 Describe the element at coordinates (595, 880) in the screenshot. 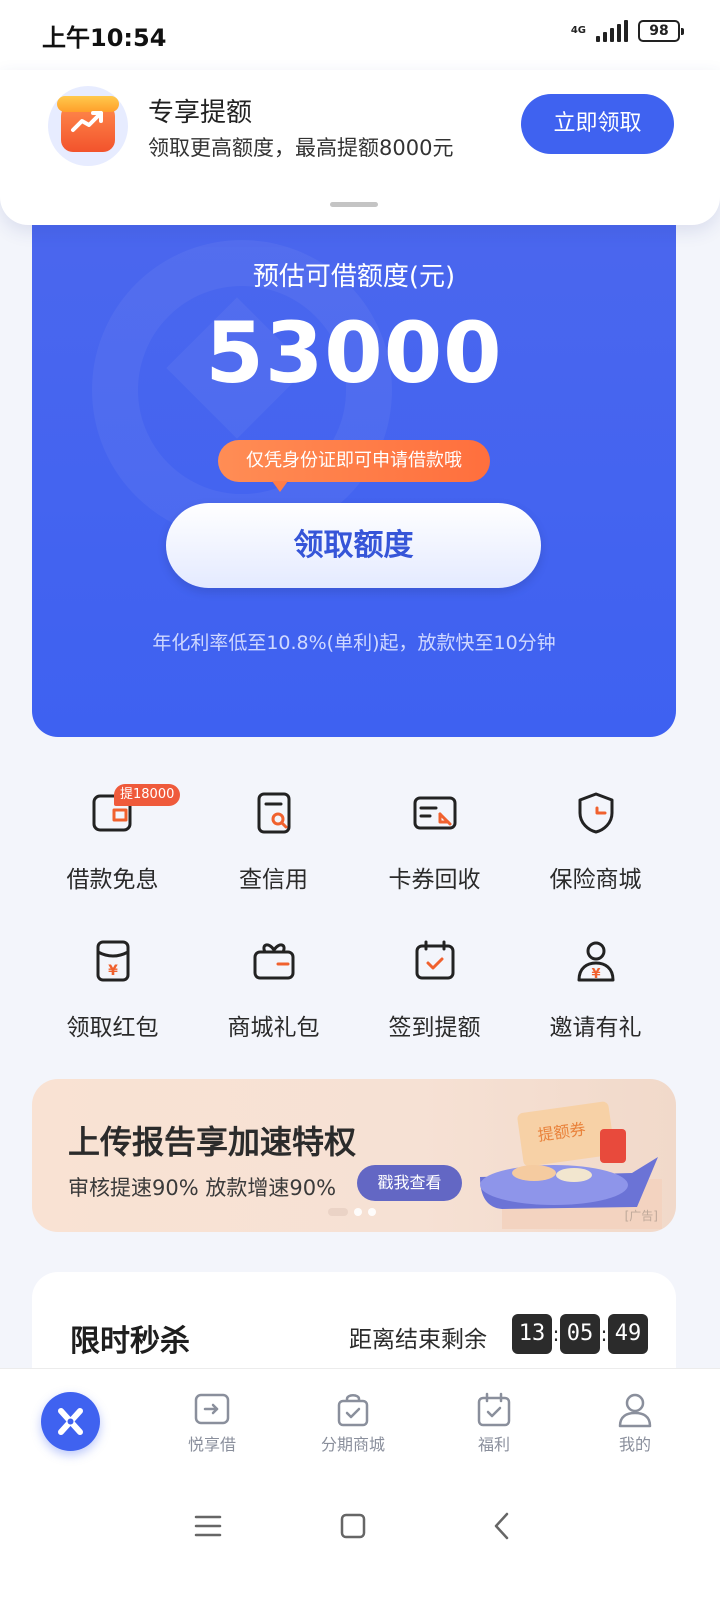

I see `grid-item-label: 保险商城` at that location.